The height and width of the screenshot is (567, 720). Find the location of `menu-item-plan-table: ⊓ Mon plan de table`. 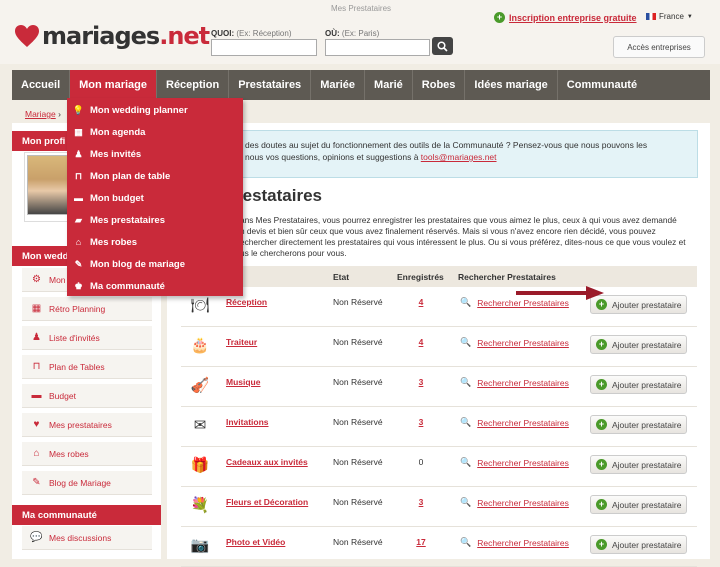

menu-item-plan-table: ⊓ Mon plan de table is located at coordinates (155, 176).